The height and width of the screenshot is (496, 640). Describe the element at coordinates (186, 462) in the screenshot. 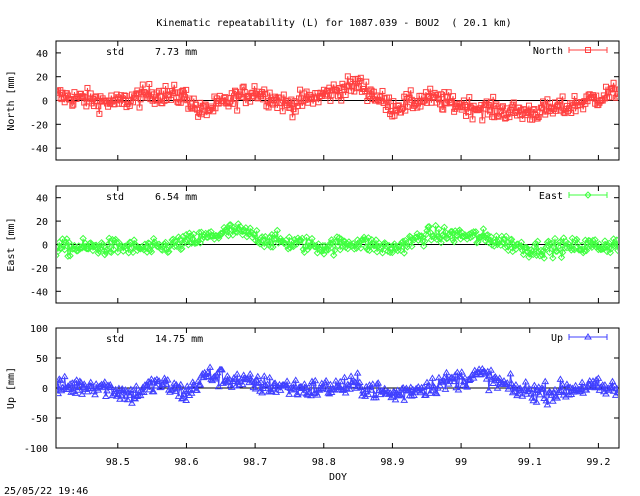

I see `x-tick-label: 98.6` at that location.